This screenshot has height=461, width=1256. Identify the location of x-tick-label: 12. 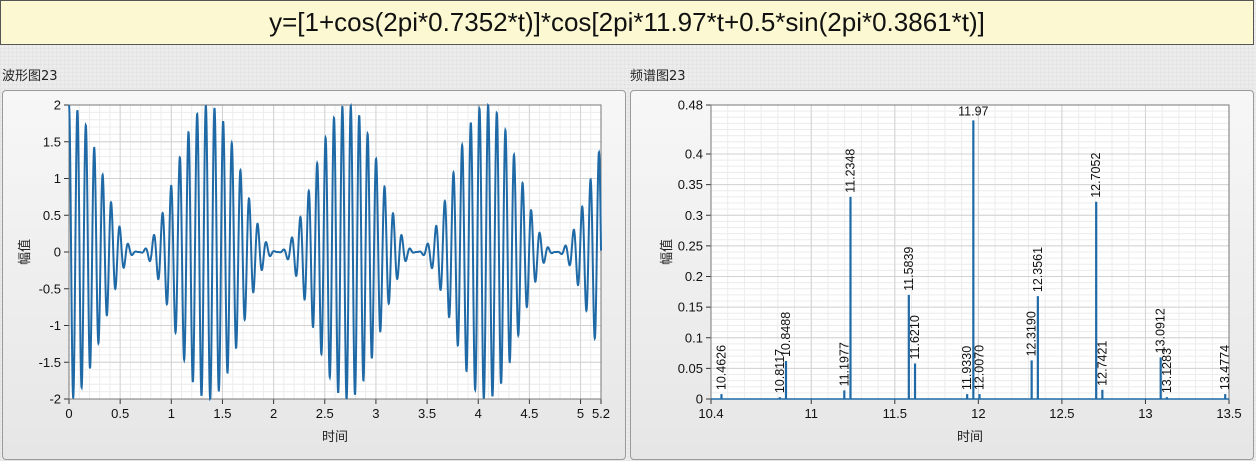
(978, 413).